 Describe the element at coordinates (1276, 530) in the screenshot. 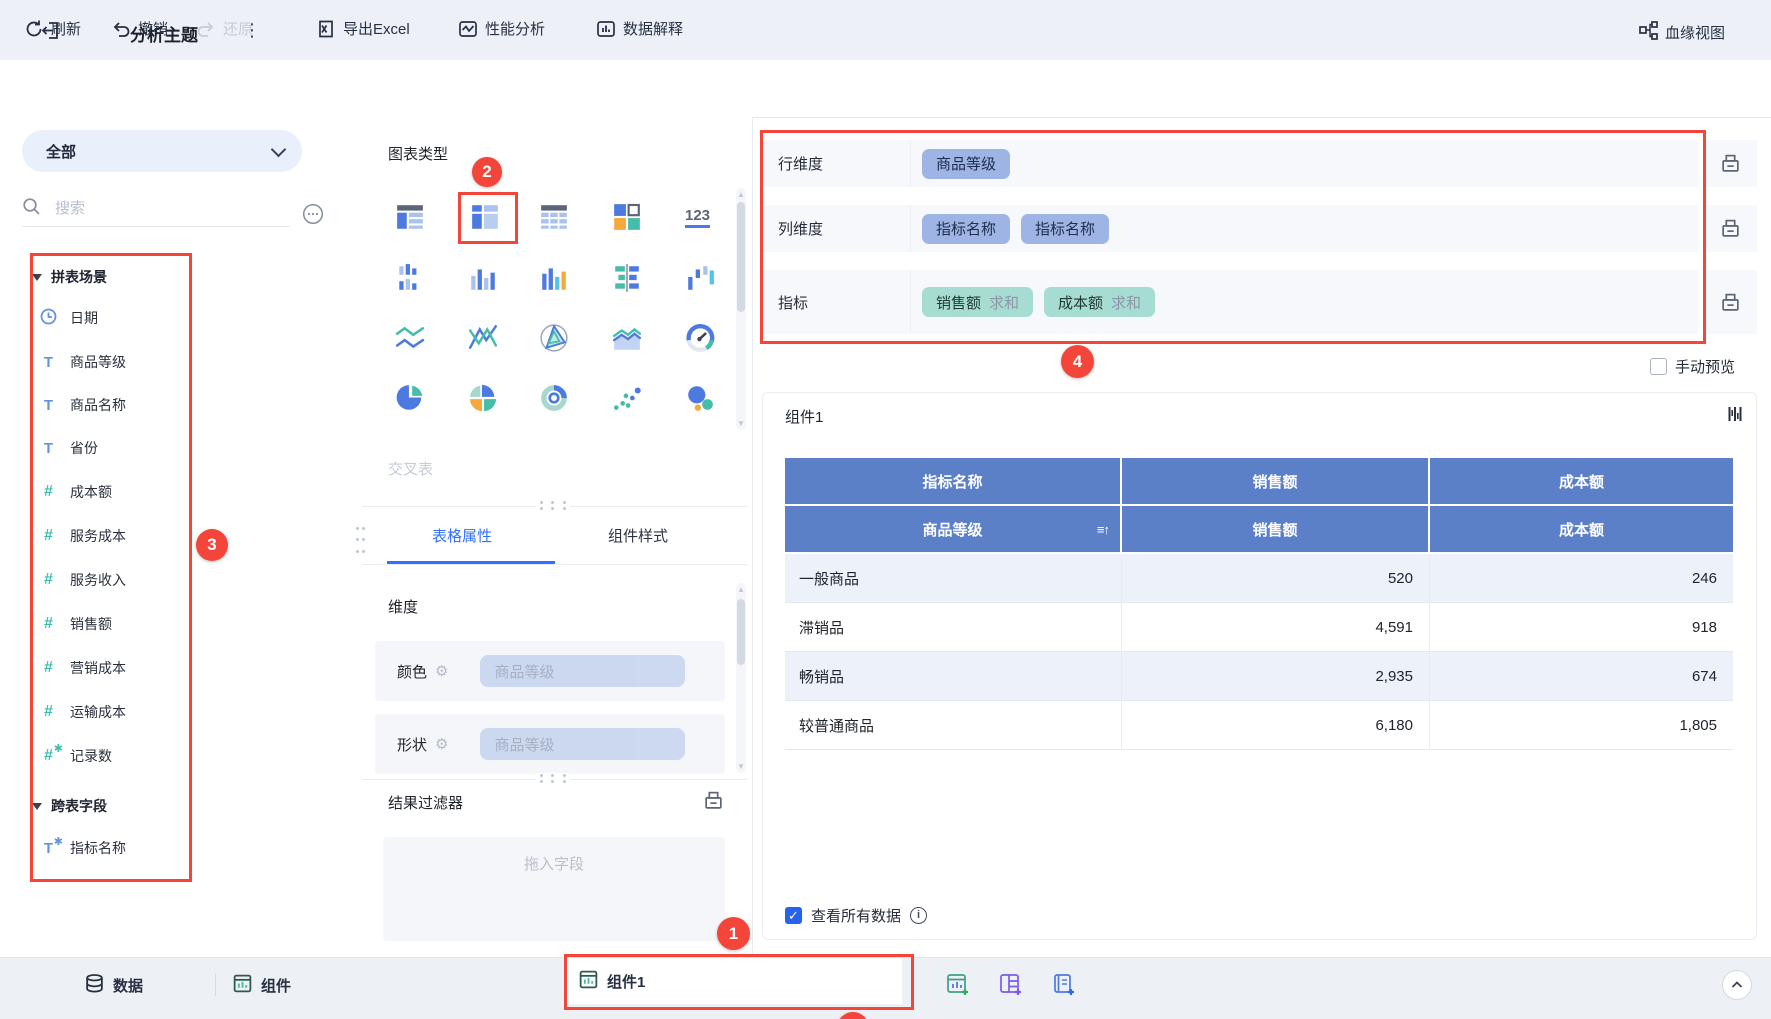

I see `header-sales-sub: 销售额` at that location.